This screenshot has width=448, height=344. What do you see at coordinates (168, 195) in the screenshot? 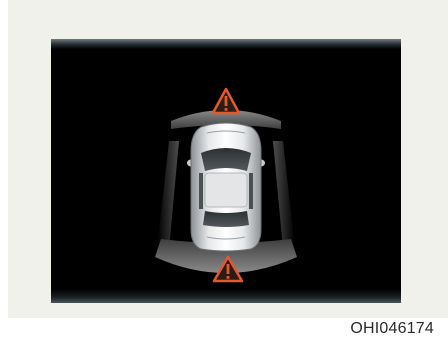
I see `left-side-sensor-zone` at bounding box center [168, 195].